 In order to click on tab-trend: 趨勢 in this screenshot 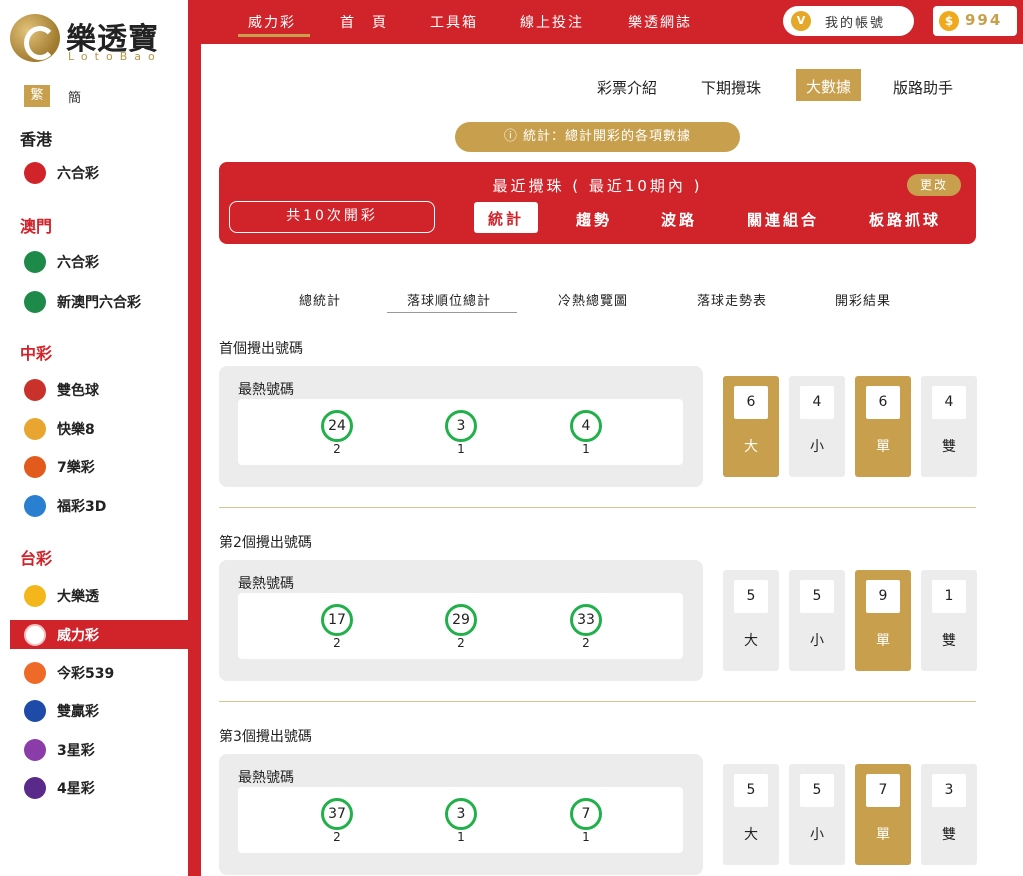, I will do `click(594, 219)`.